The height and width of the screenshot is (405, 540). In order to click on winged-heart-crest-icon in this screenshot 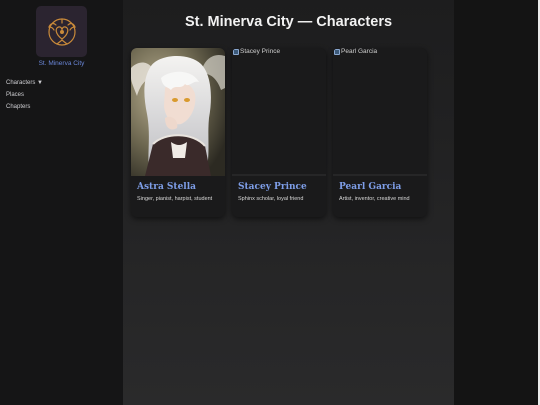, I will do `click(61, 31)`.